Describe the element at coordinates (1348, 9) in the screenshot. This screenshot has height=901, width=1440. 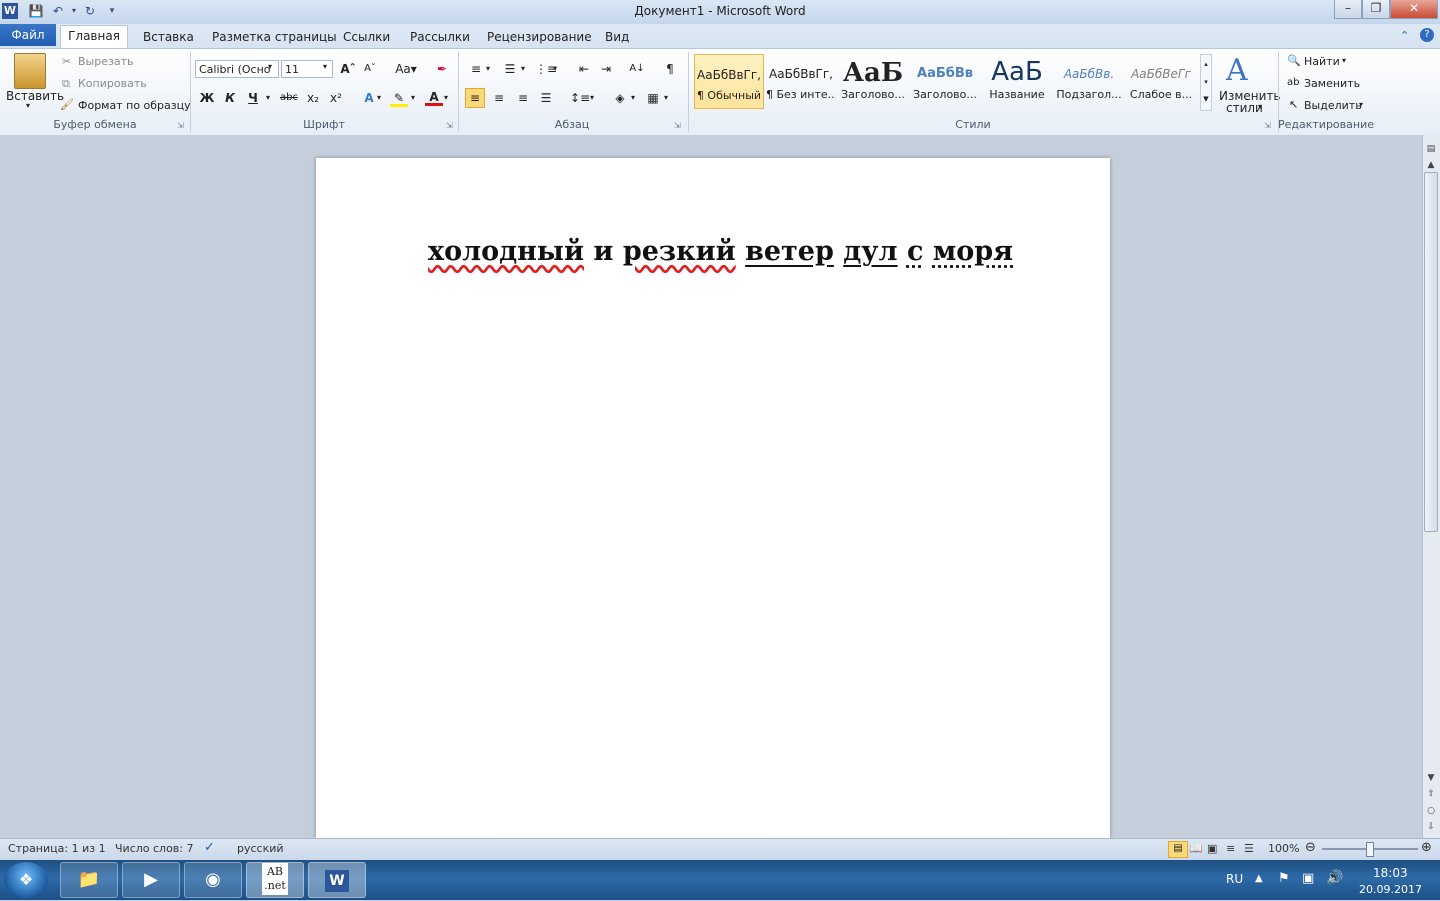
I see `minimize-button: –` at that location.